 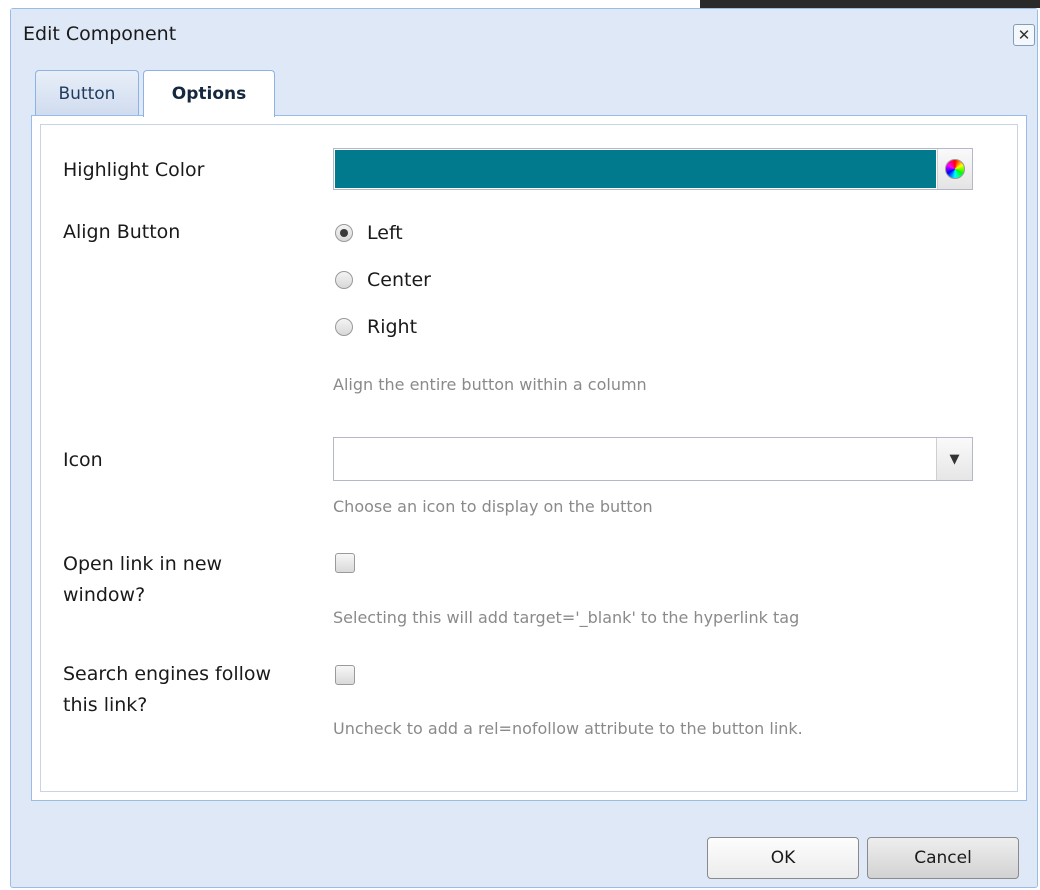 I want to click on highlight-color-field, so click(x=653, y=169).